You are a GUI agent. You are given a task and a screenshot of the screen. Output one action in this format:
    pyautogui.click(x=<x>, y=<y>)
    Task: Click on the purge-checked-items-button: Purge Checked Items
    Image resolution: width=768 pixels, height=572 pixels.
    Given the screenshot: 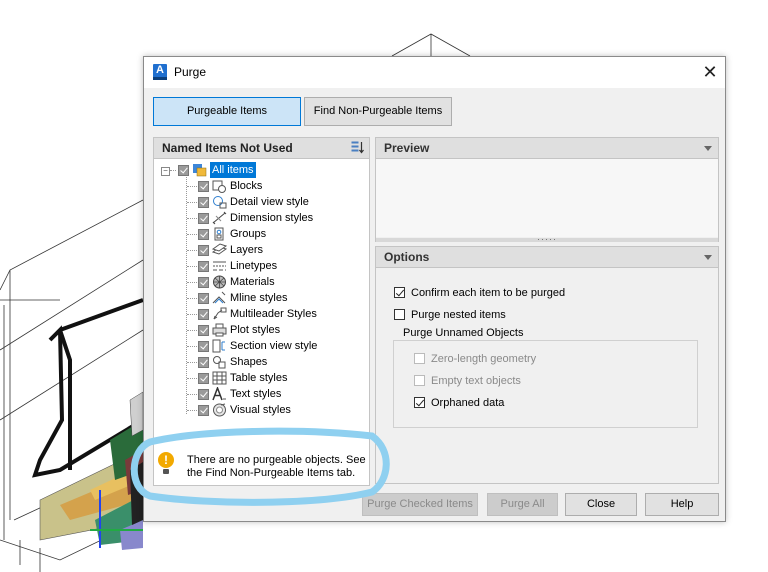 What is the action you would take?
    pyautogui.click(x=420, y=504)
    